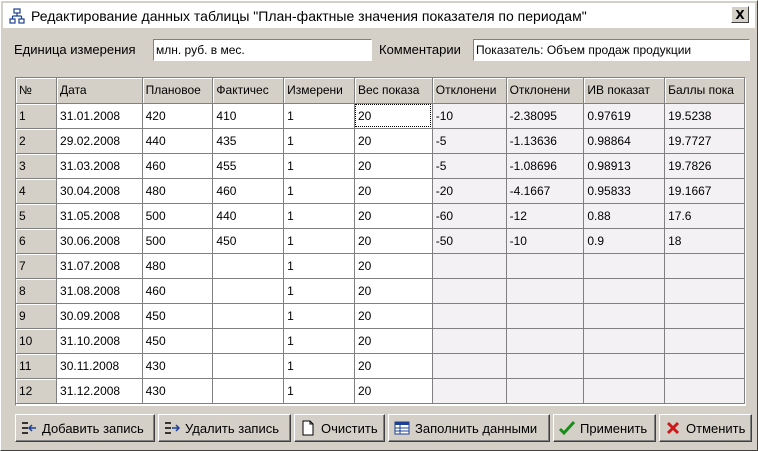  Describe the element at coordinates (99, 91) in the screenshot. I see `header-cell-date: Дата` at that location.